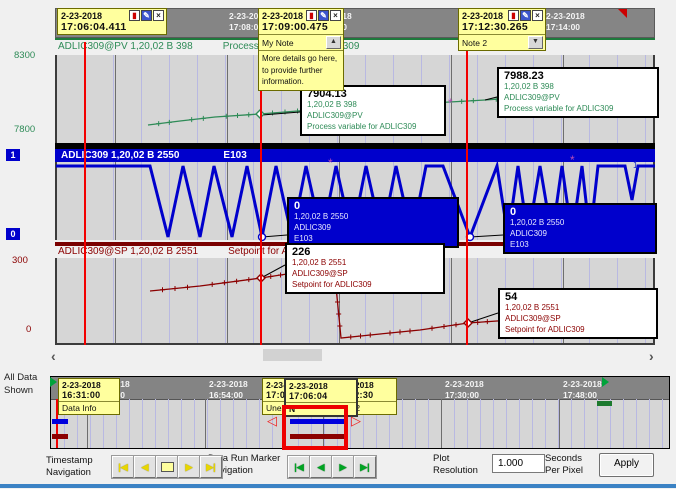 The image size is (676, 489). I want to click on datarun-nav-first-button: |◀, so click(299, 467).